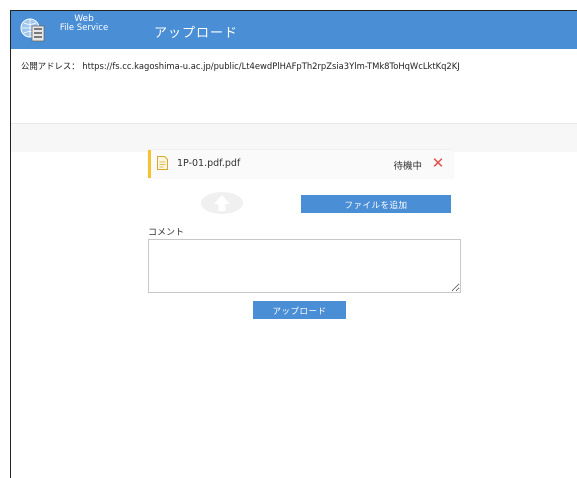 This screenshot has height=478, width=577. I want to click on comment-field, so click(304, 266).